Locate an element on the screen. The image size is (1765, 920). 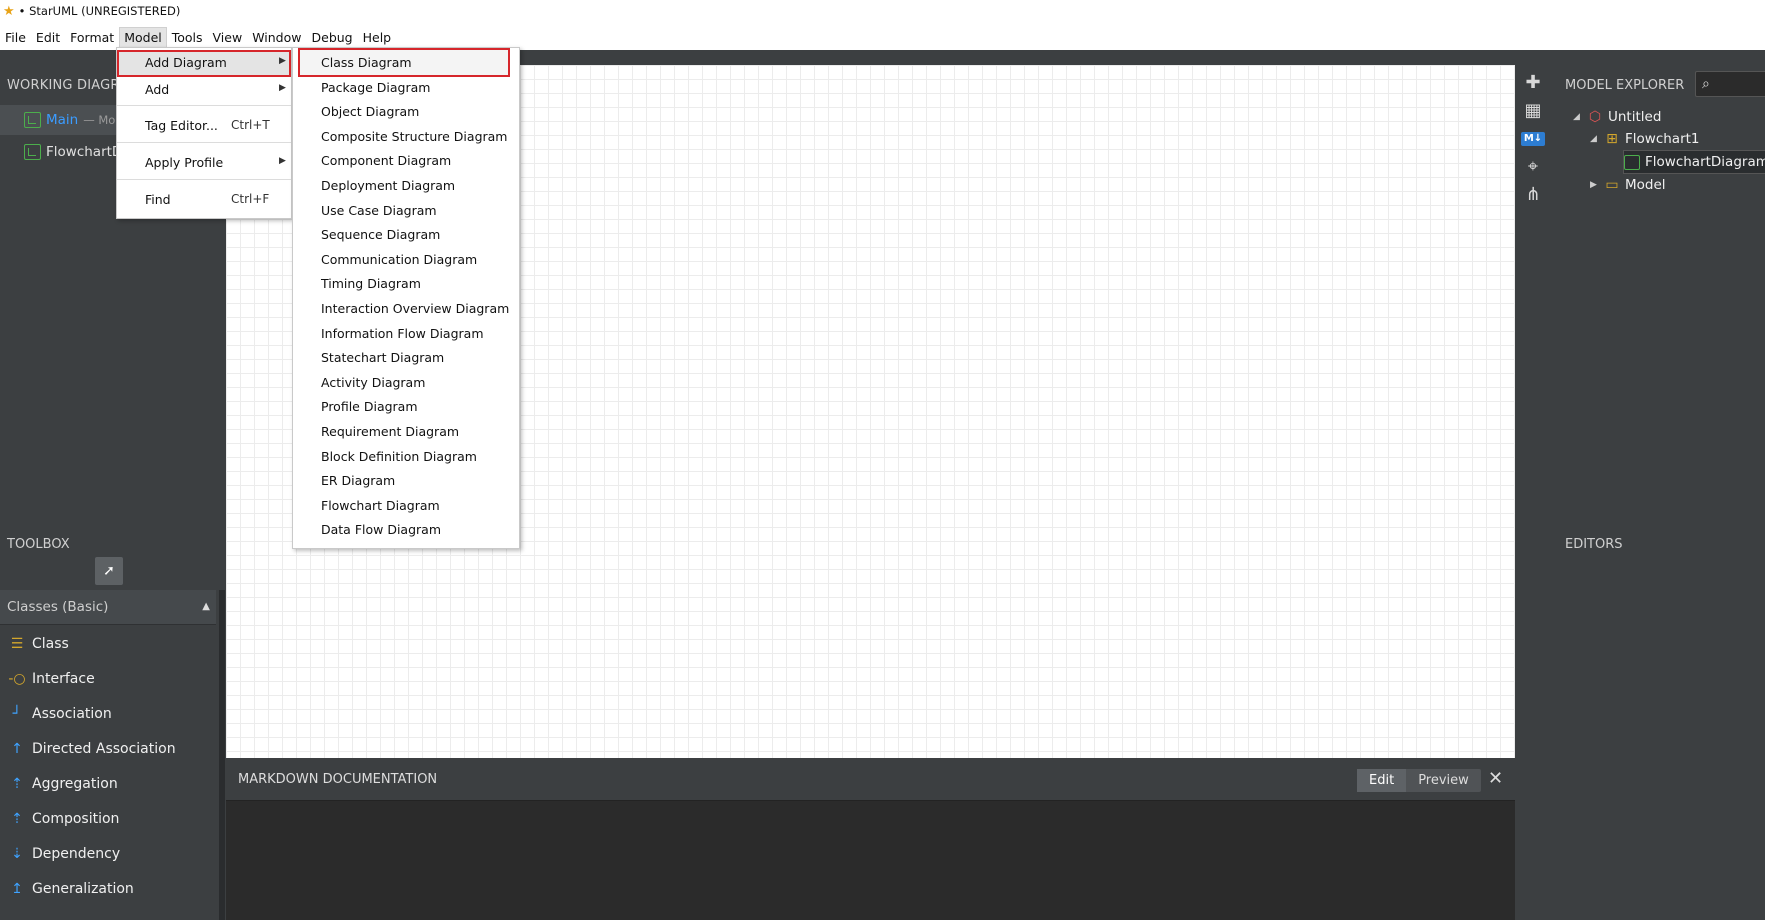
working-diagram-label: Main is located at coordinates (62, 120).